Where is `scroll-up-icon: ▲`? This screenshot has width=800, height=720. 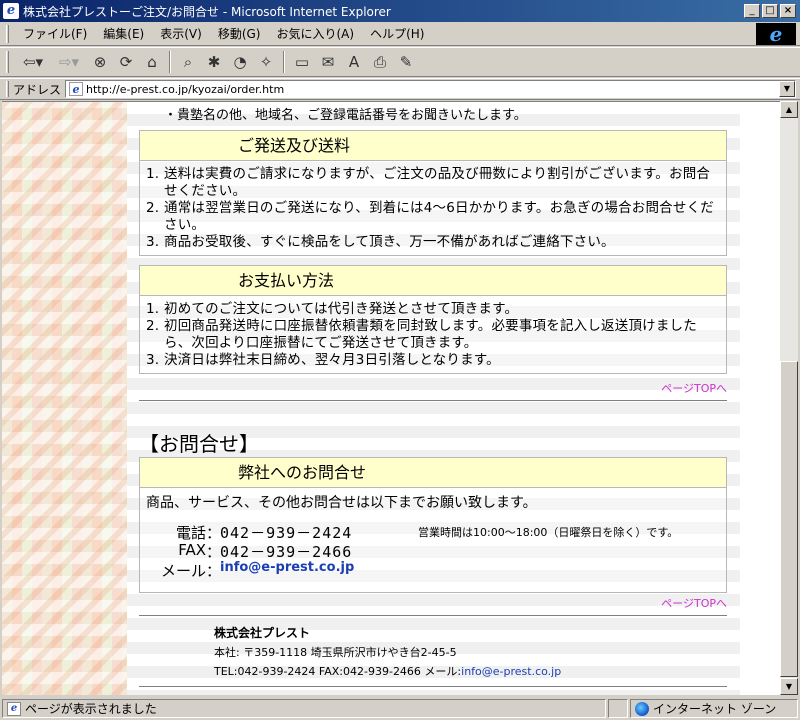
scroll-up-icon: ▲ is located at coordinates (789, 109).